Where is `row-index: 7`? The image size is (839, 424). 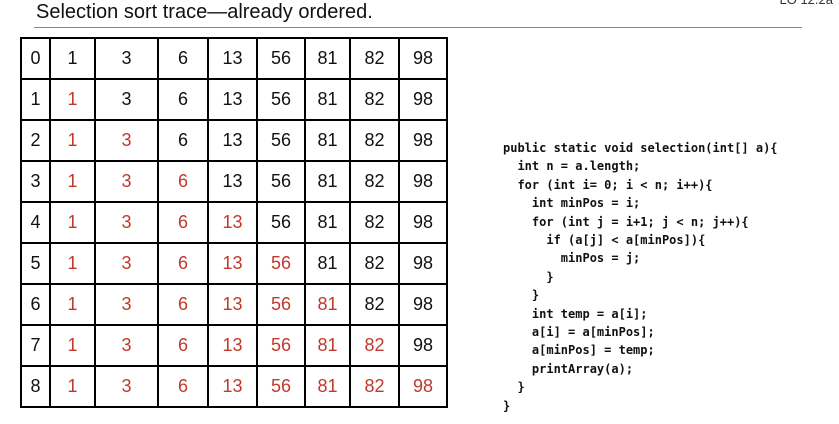
row-index: 7 is located at coordinates (36, 346).